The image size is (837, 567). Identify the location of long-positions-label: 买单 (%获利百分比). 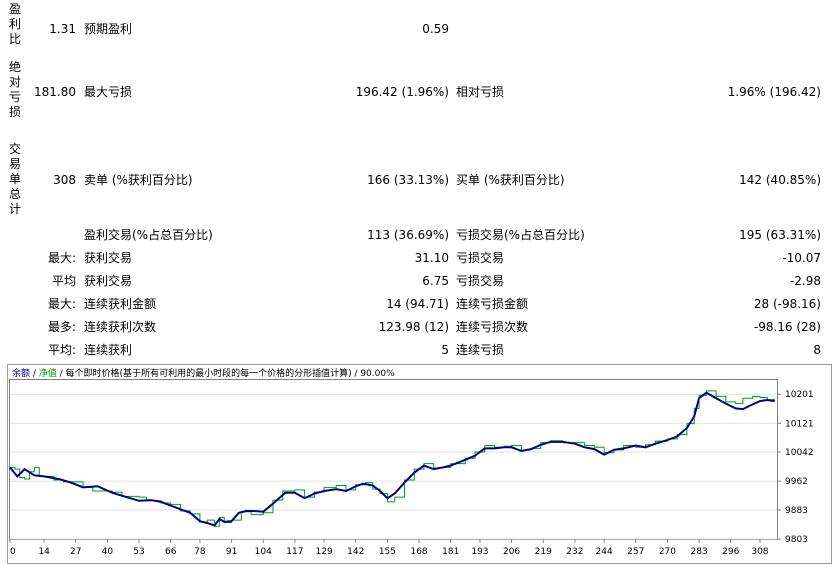
(510, 180).